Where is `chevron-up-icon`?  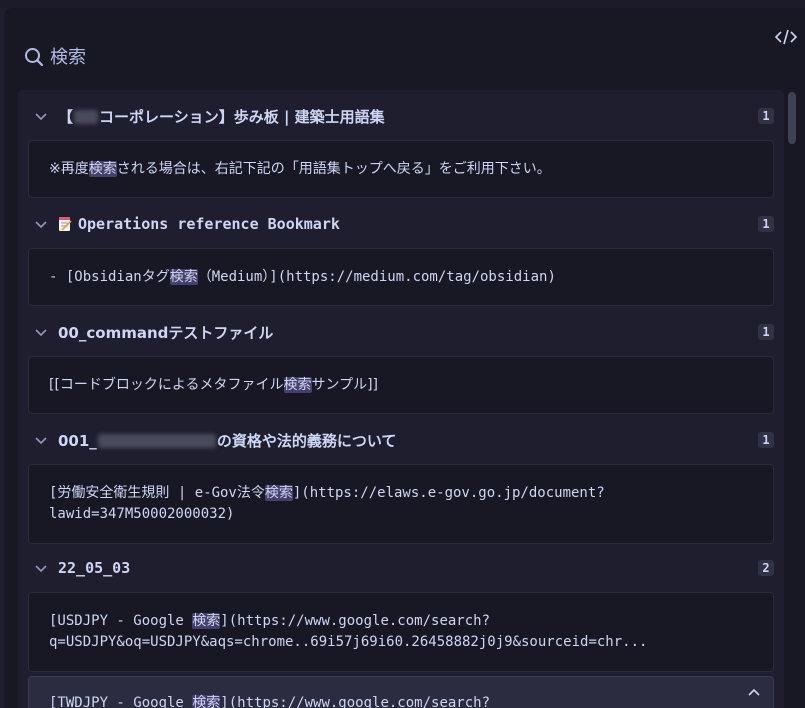
chevron-up-icon is located at coordinates (754, 692).